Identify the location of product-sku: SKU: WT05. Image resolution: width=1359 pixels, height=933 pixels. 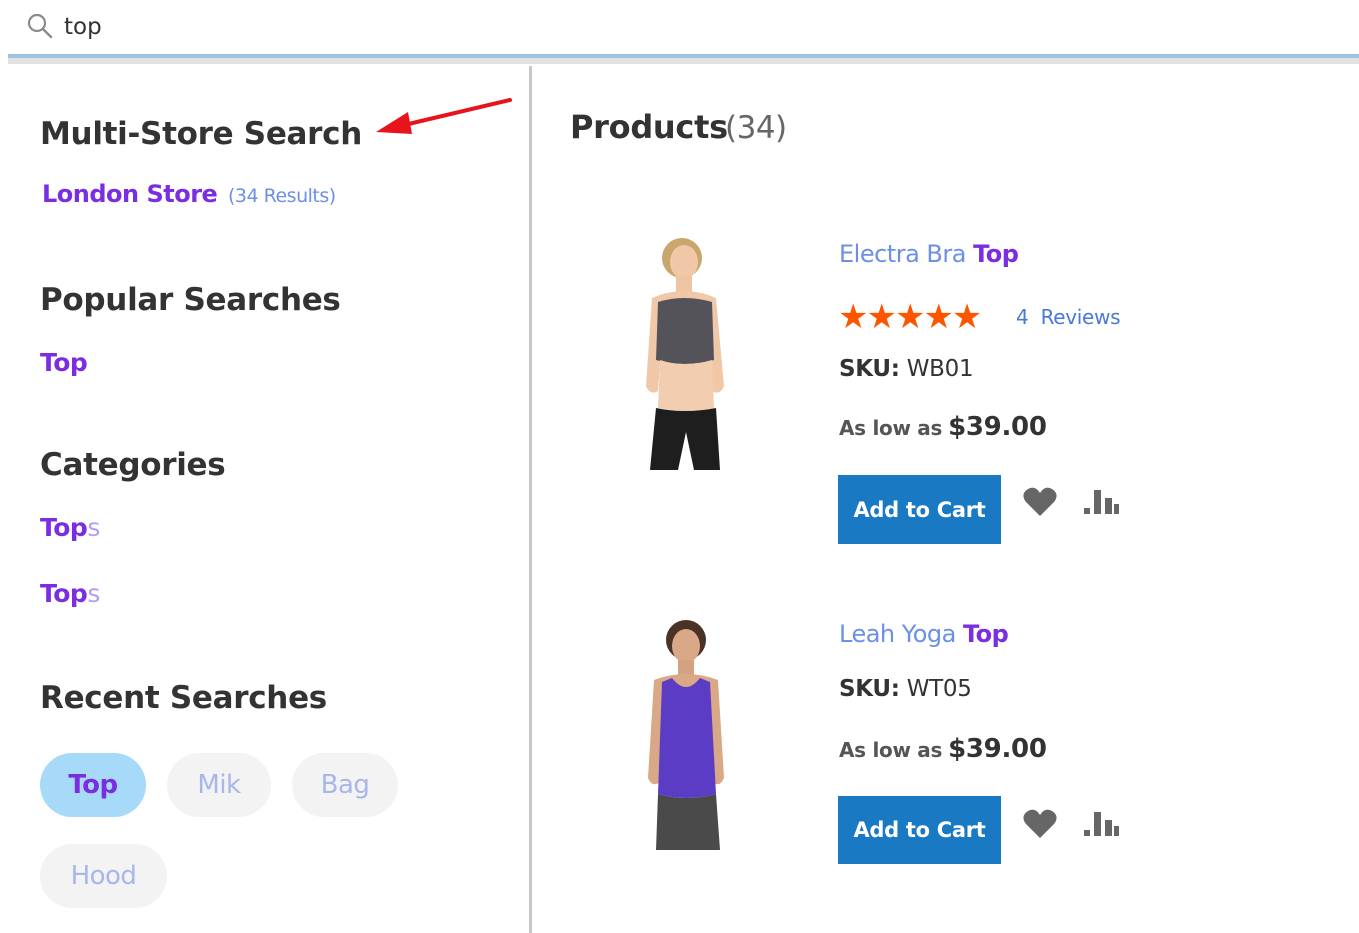
(905, 689).